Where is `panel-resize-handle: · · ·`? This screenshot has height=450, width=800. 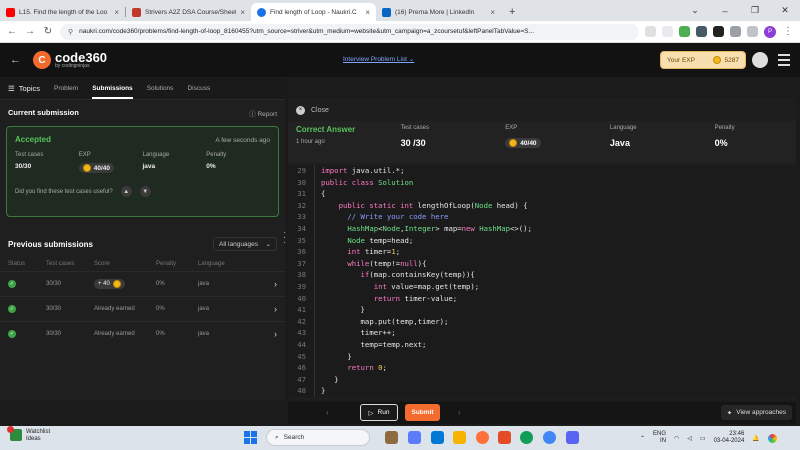 panel-resize-handle: · · · is located at coordinates (285, 238).